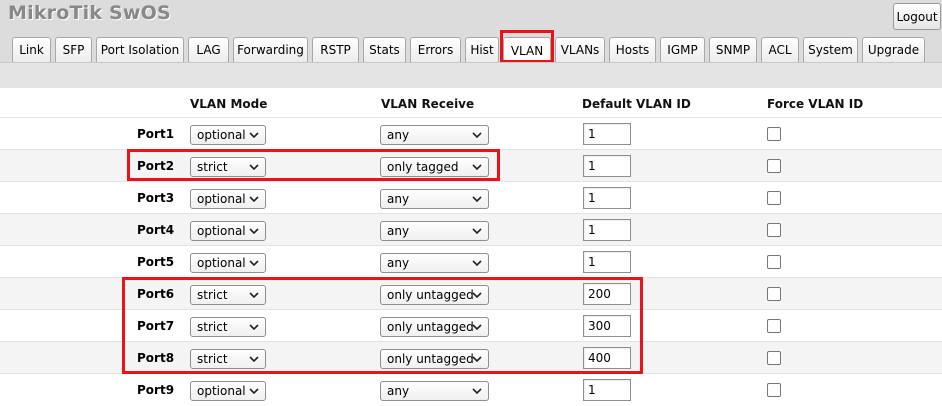 The image size is (942, 406). Describe the element at coordinates (73, 49) in the screenshot. I see `tab-sfp: SFP` at that location.